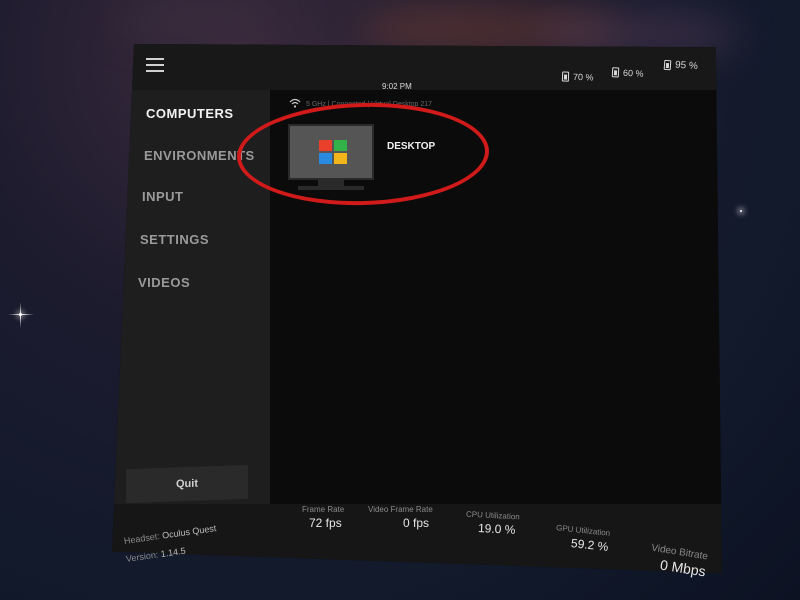  What do you see at coordinates (323, 509) in the screenshot?
I see `stat-label-frame-rate: Frame Rate` at bounding box center [323, 509].